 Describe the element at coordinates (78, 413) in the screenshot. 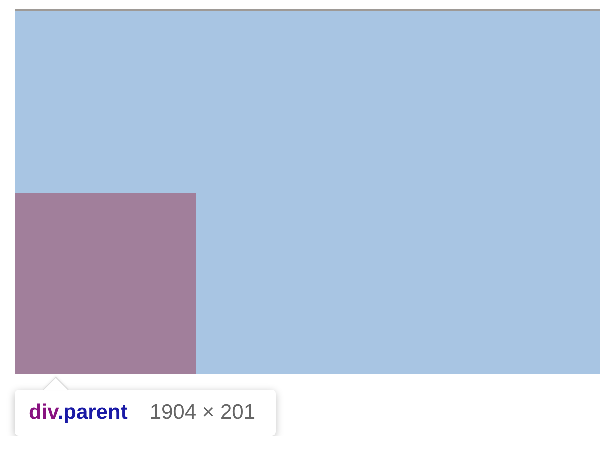

I see `element-selector: div.parent` at that location.